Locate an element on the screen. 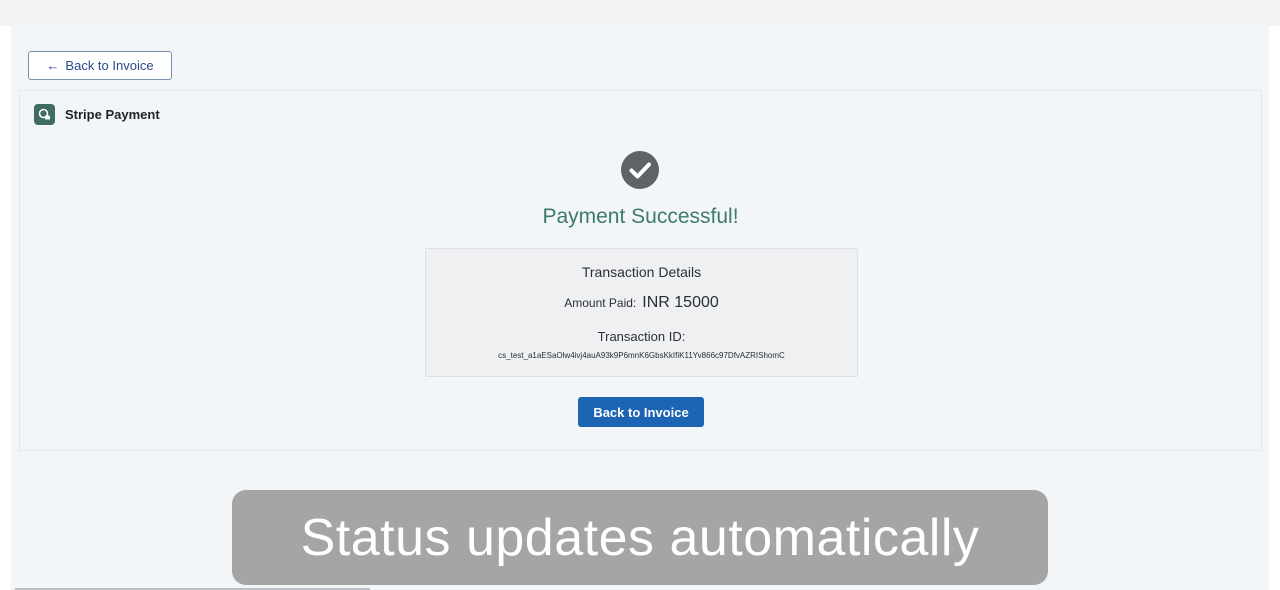 The width and height of the screenshot is (1280, 590). check-circle-icon is located at coordinates (640, 170).